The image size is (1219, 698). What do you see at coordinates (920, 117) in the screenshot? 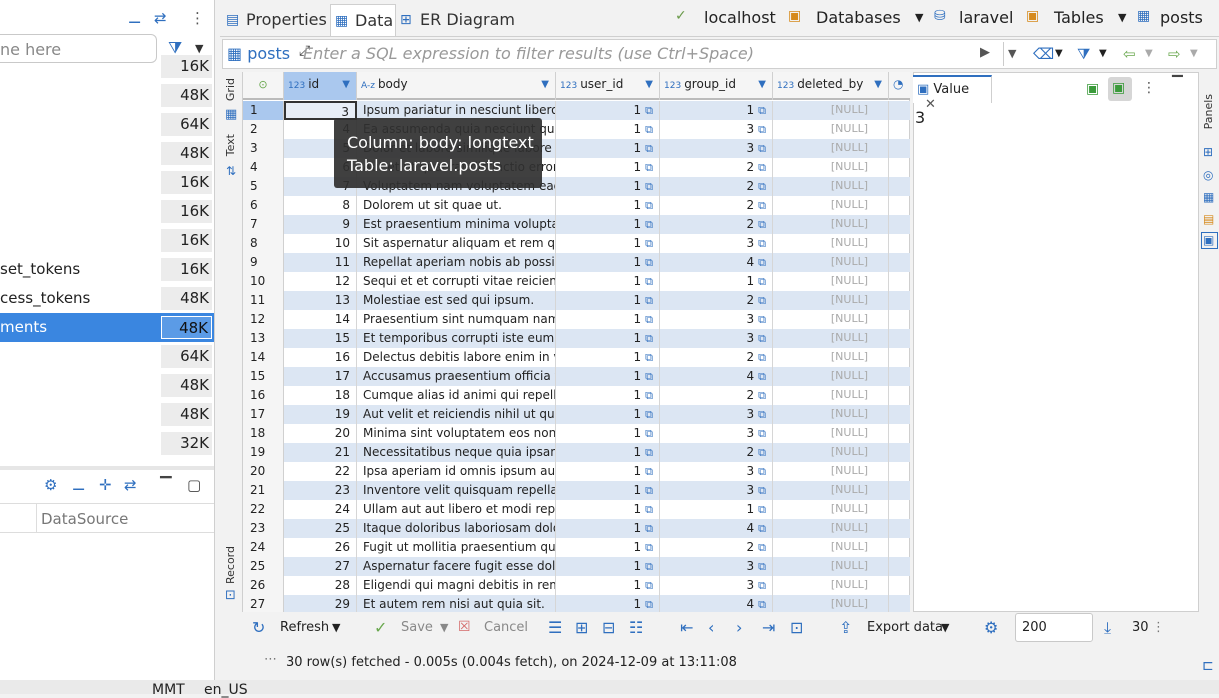
I see `value-content: 3` at bounding box center [920, 117].